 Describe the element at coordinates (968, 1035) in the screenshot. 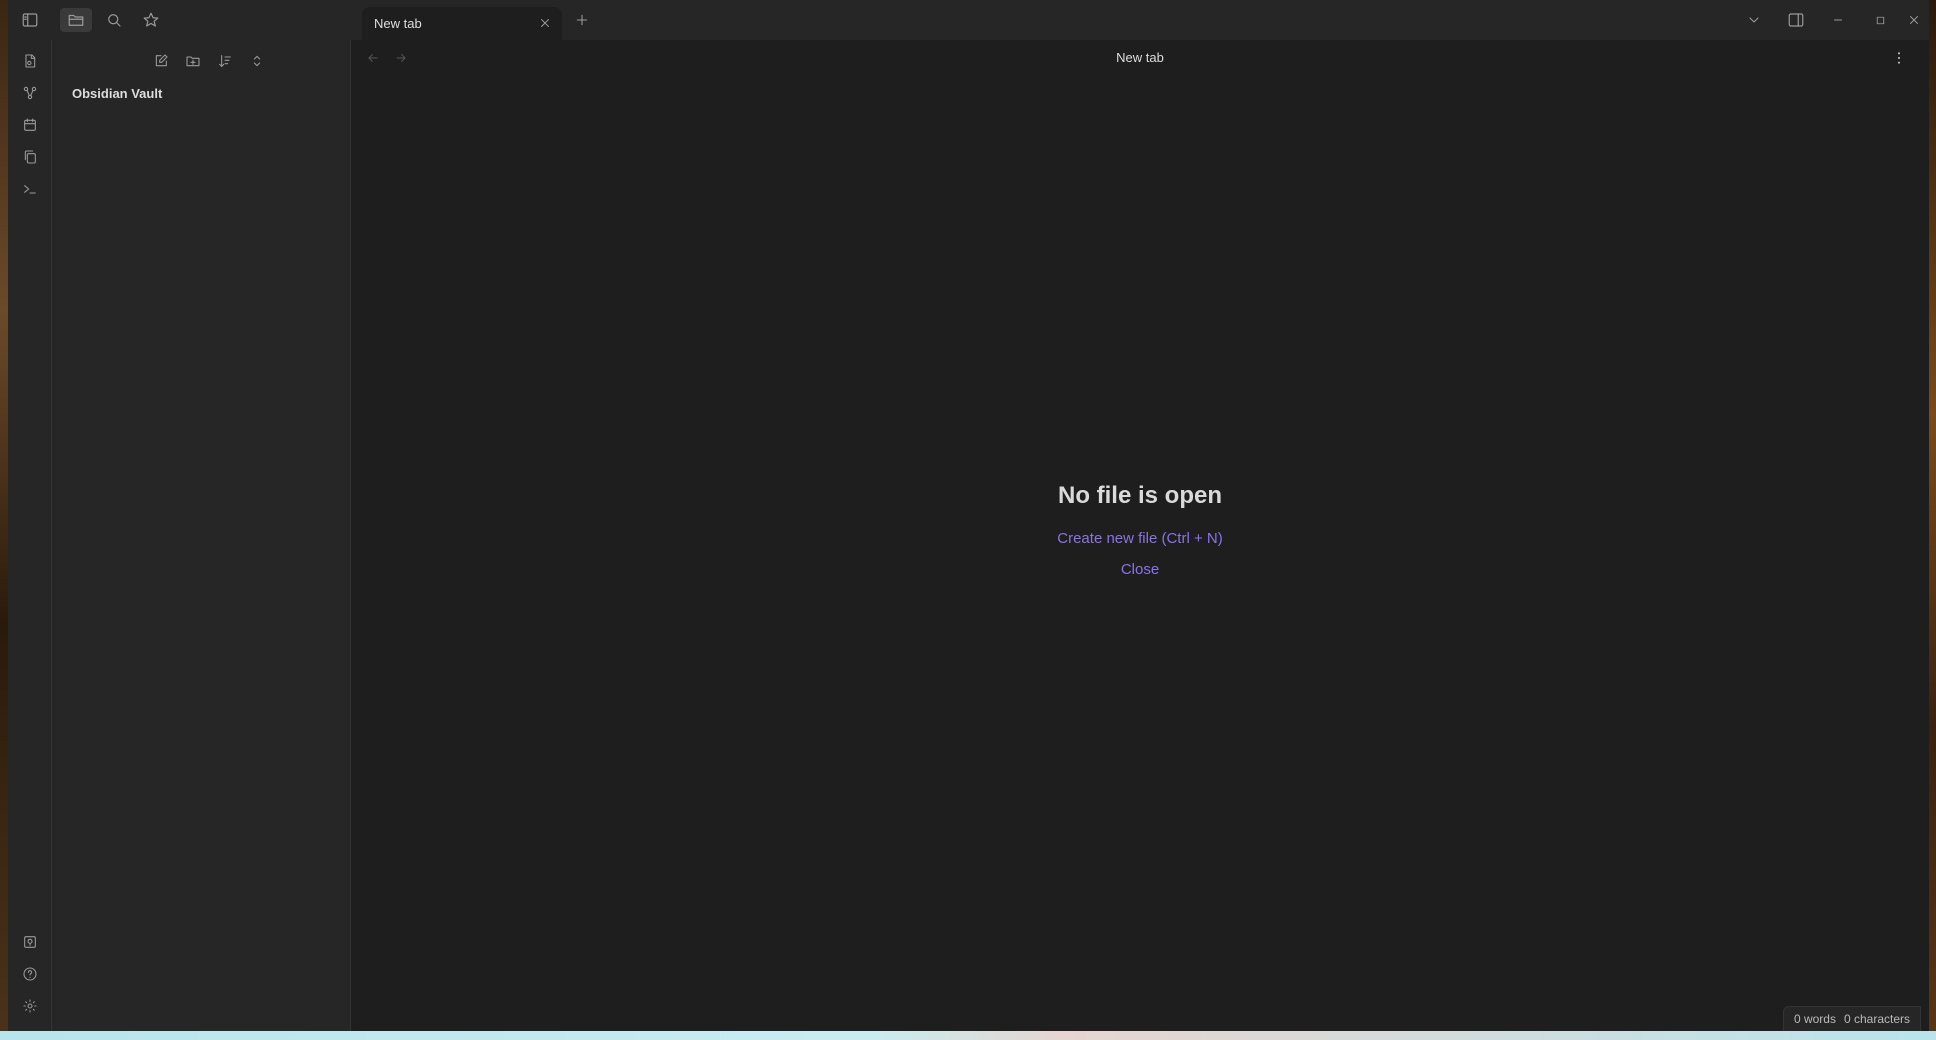

I see `taskbar-edge` at that location.